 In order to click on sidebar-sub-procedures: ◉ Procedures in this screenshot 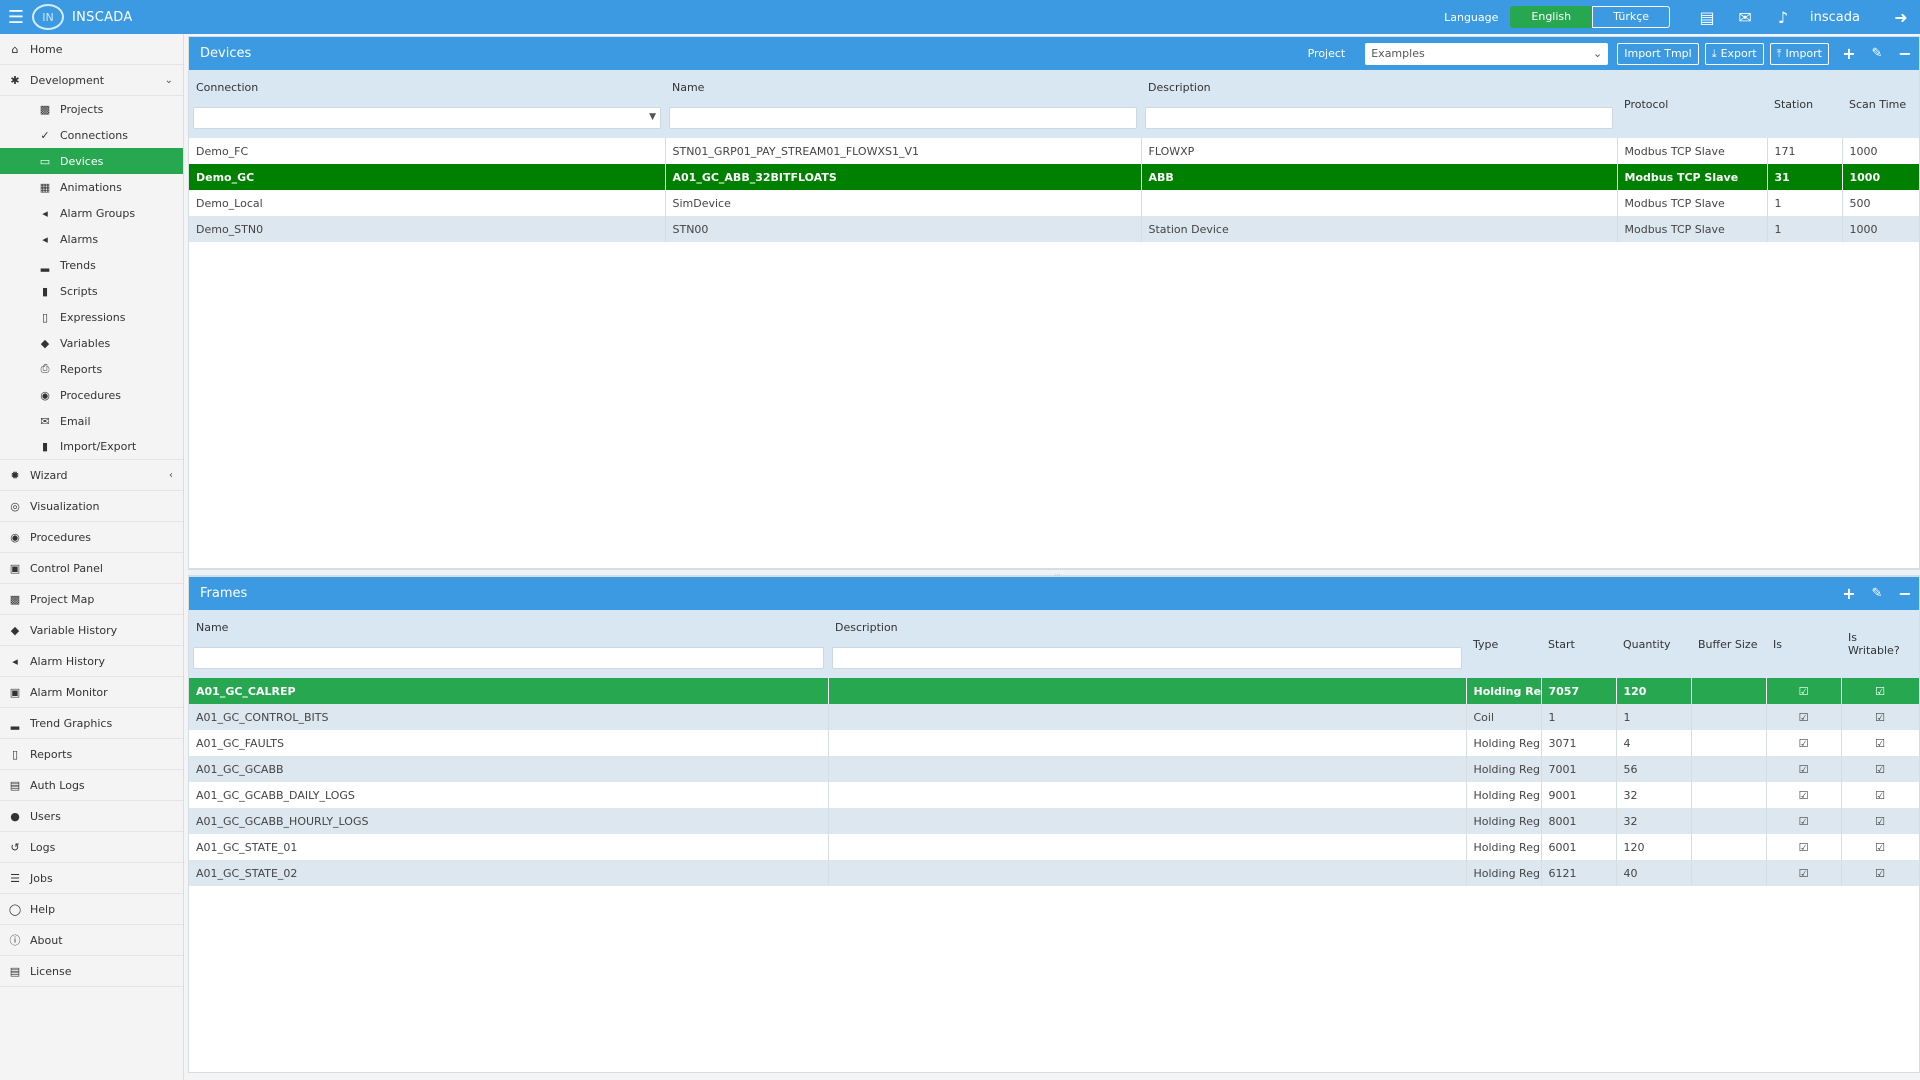, I will do `click(91, 395)`.